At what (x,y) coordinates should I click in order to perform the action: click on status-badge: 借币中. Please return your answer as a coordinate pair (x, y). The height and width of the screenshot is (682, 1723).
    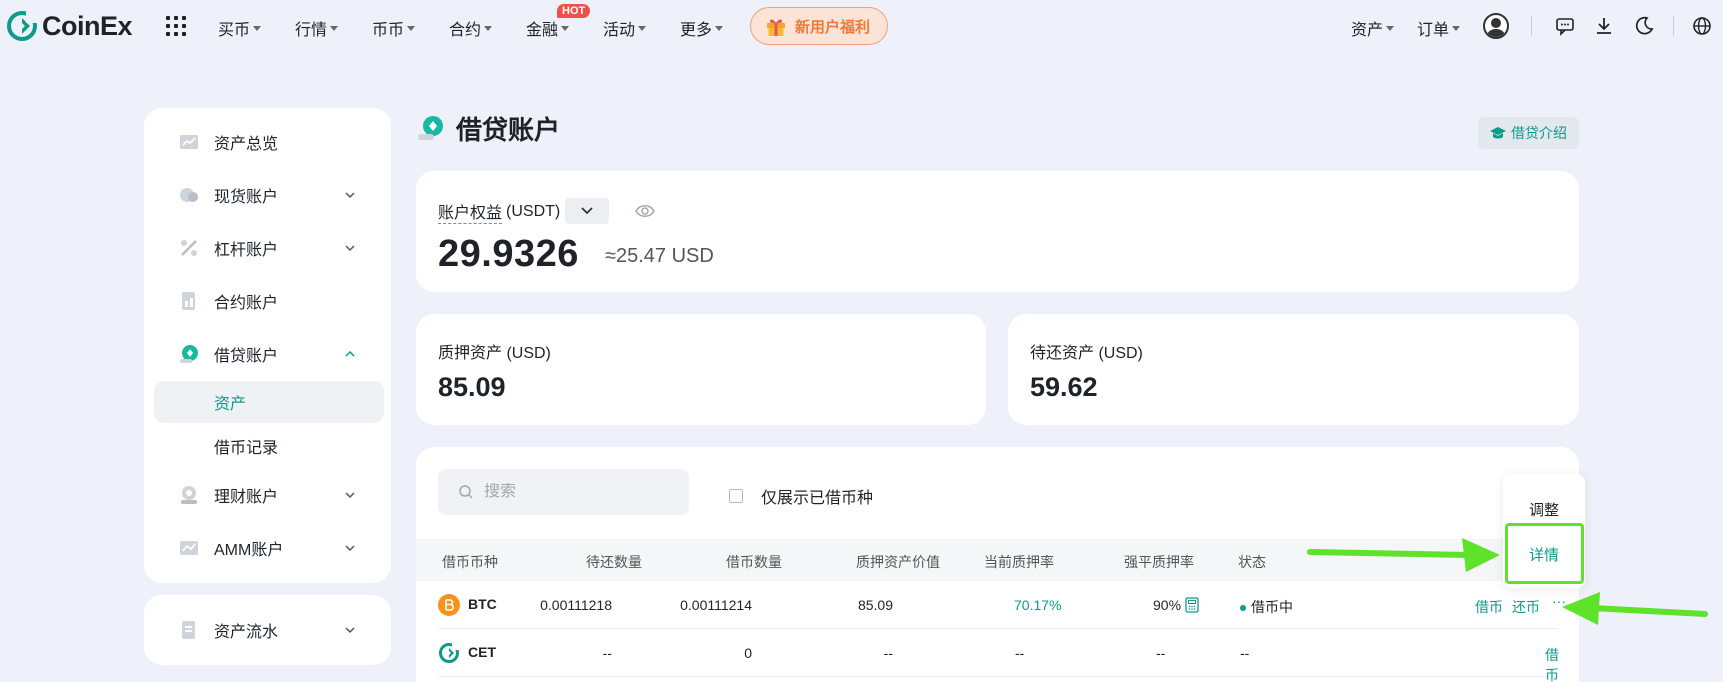
    Looking at the image, I should click on (1266, 607).